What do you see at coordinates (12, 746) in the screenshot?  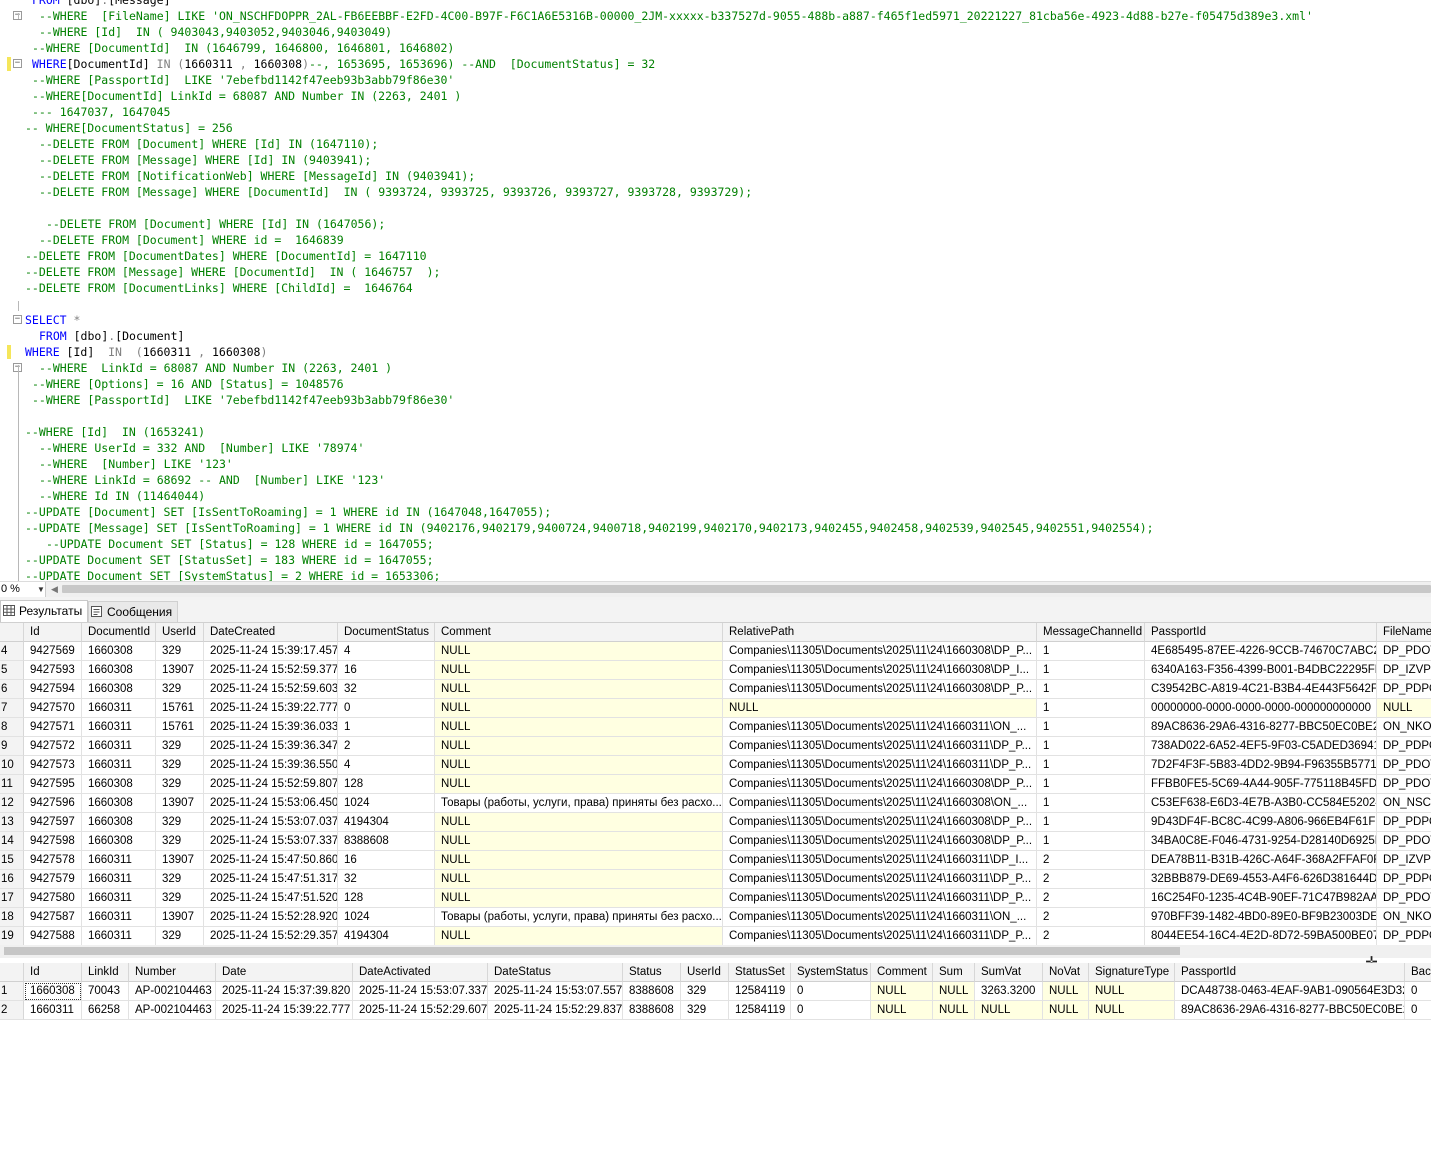 I see `row-number: 9` at bounding box center [12, 746].